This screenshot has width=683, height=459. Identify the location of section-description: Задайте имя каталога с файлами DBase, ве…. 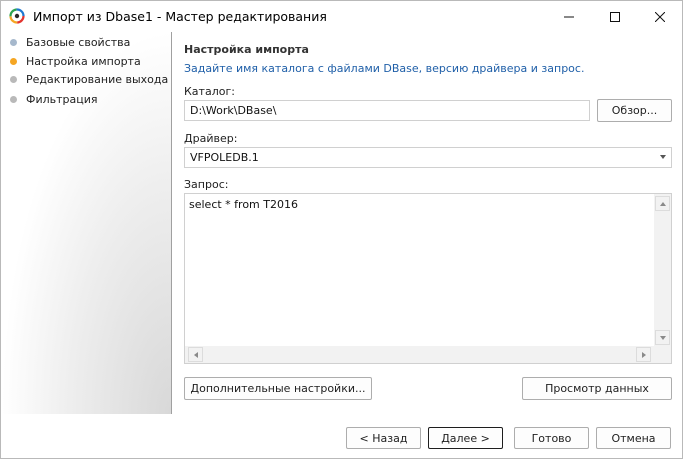
(384, 68).